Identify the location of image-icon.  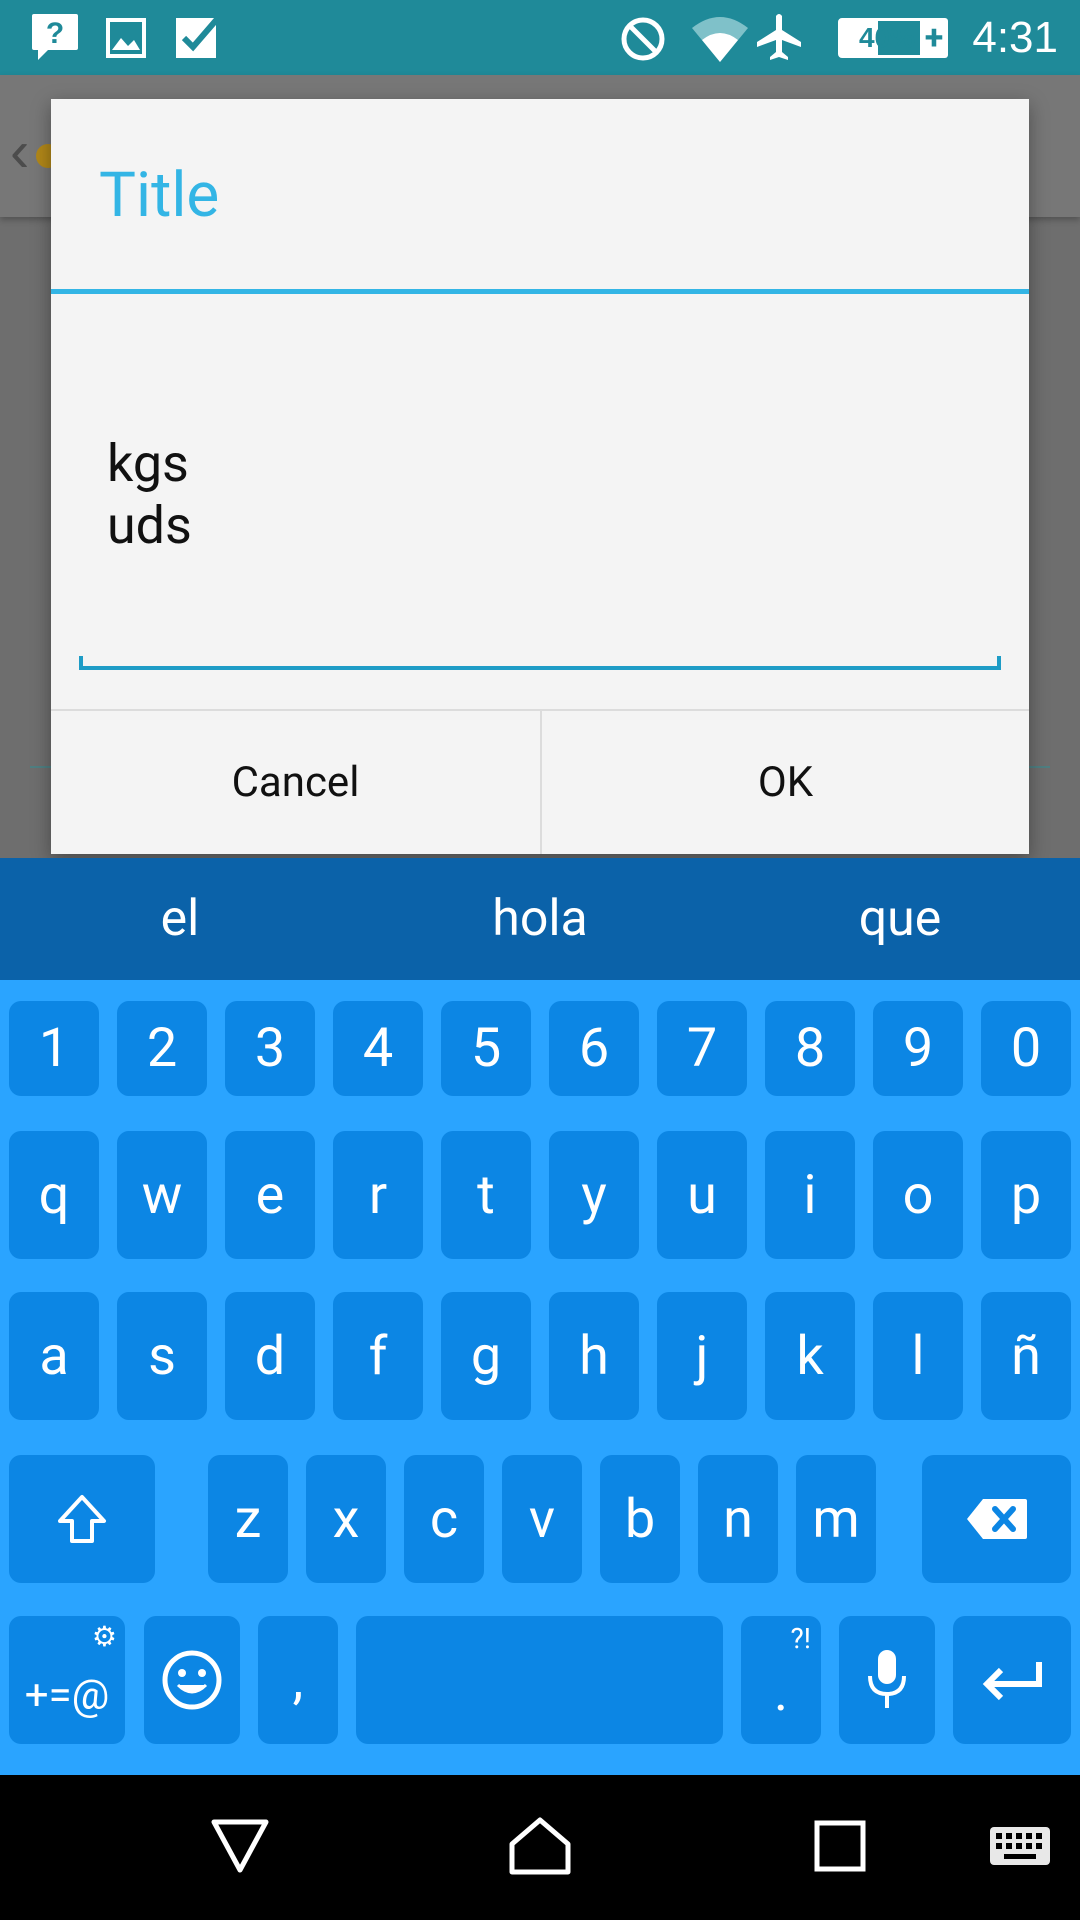
(126, 40).